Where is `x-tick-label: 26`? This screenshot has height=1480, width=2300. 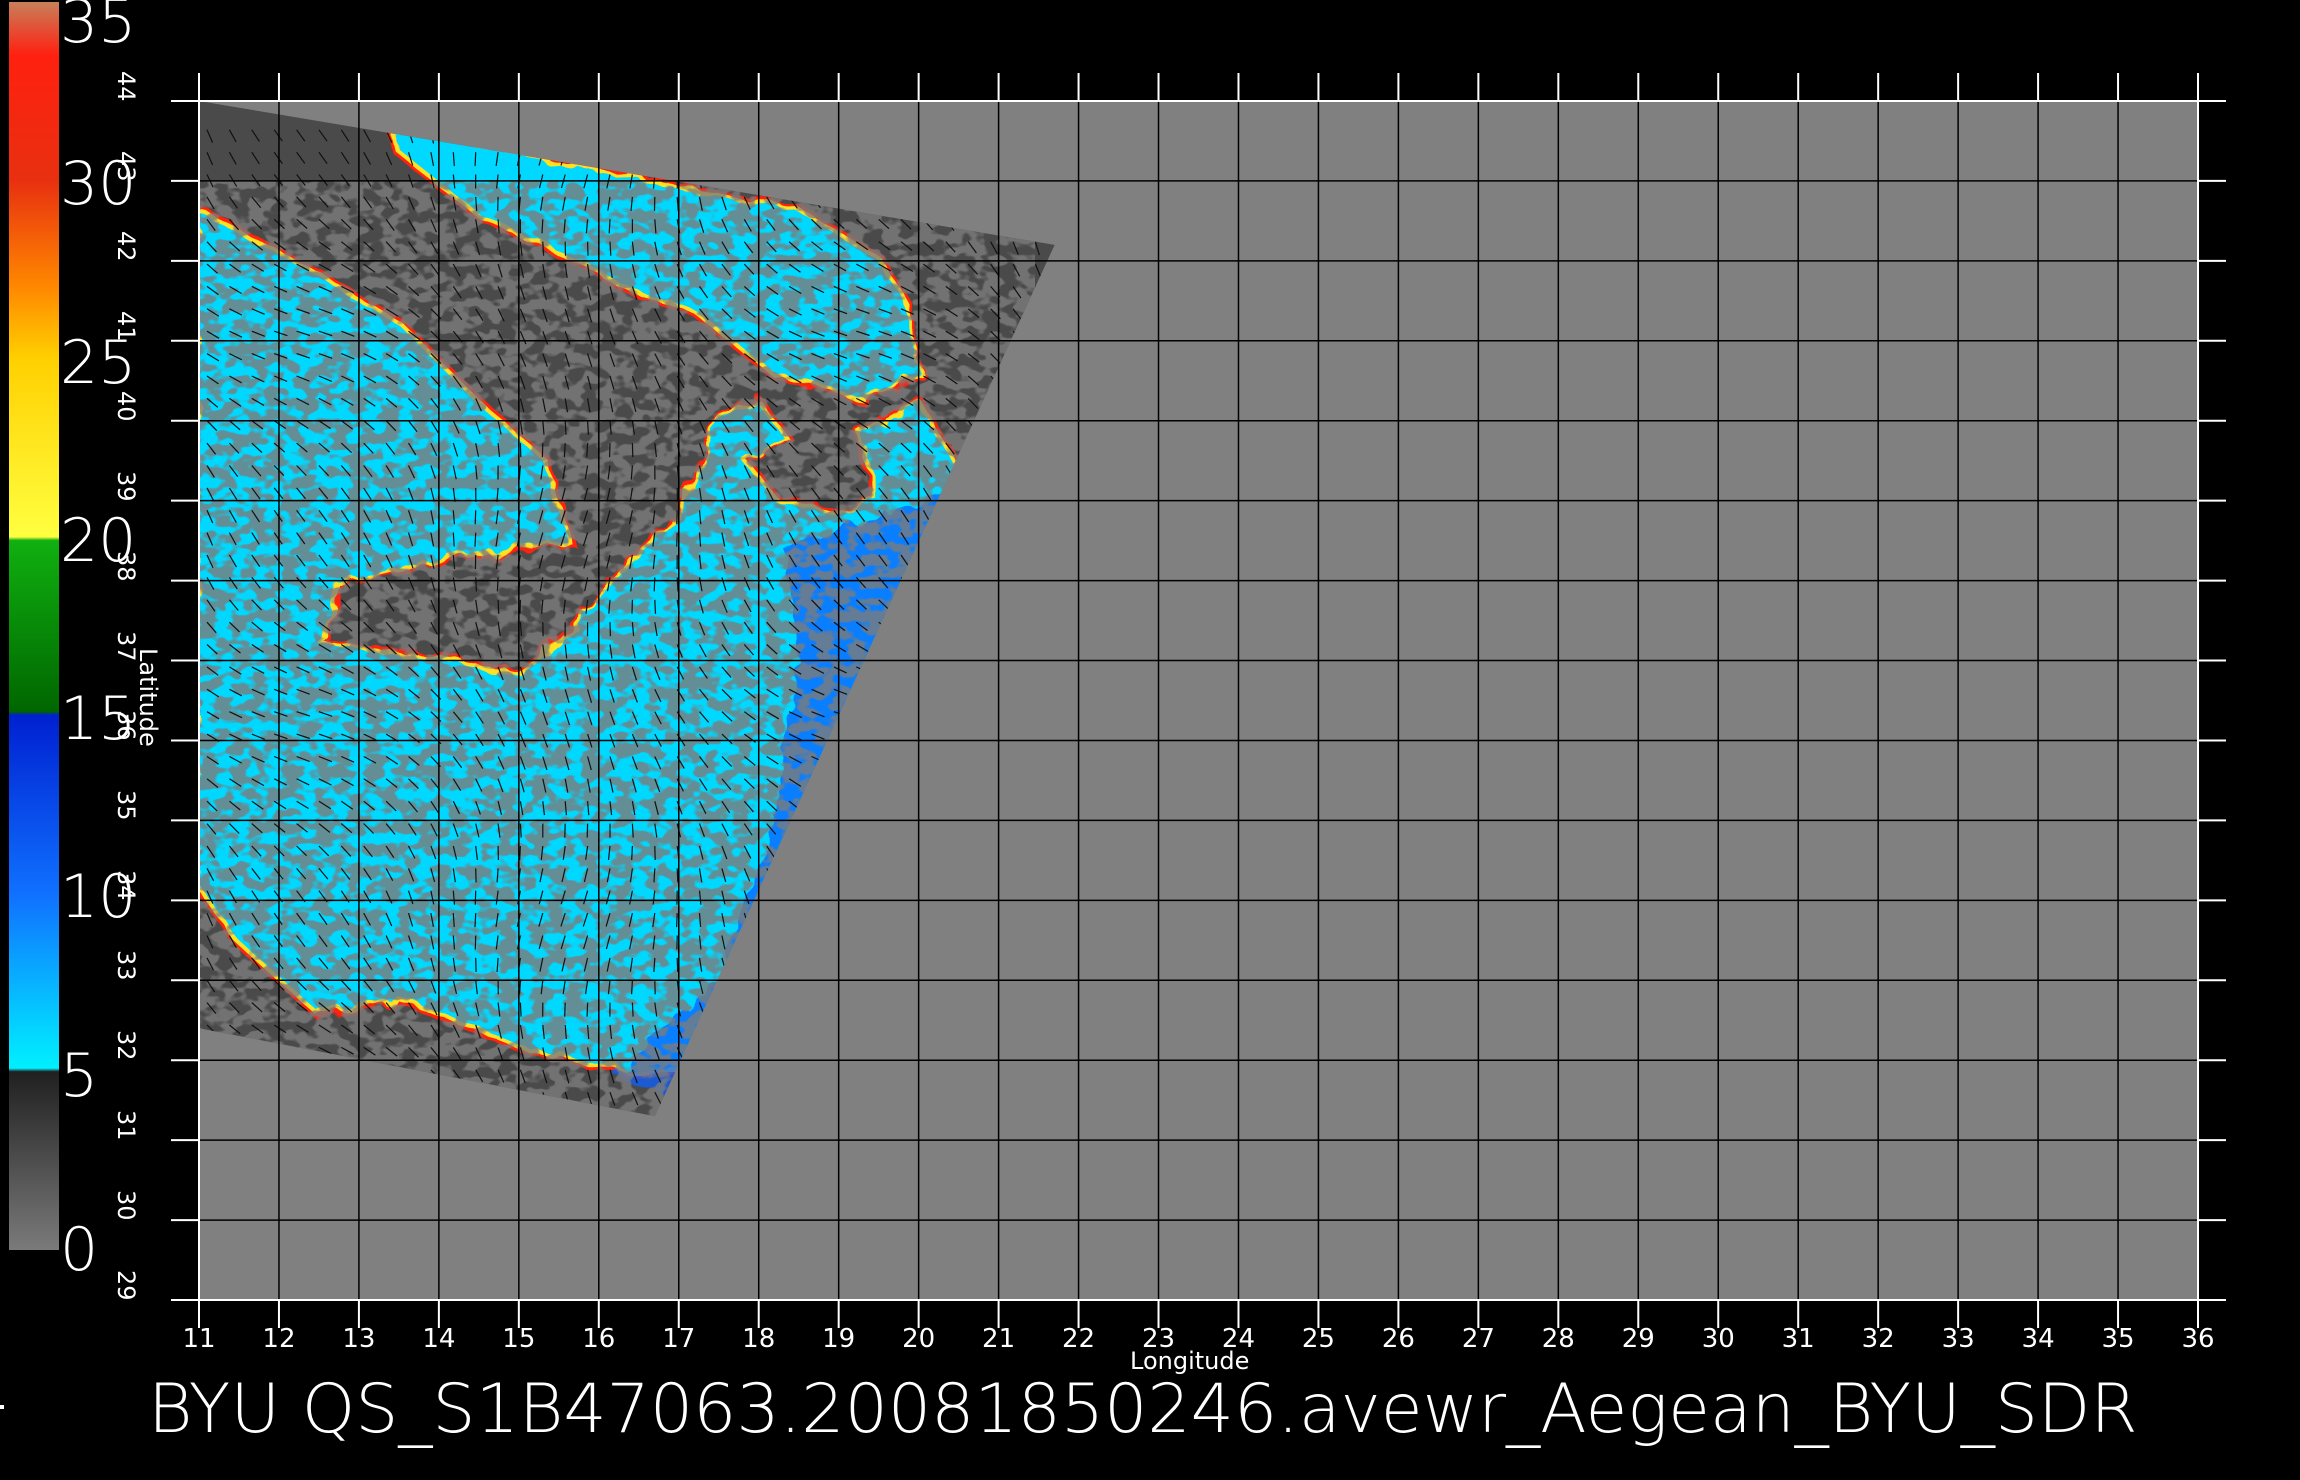
x-tick-label: 26 is located at coordinates (1398, 1339).